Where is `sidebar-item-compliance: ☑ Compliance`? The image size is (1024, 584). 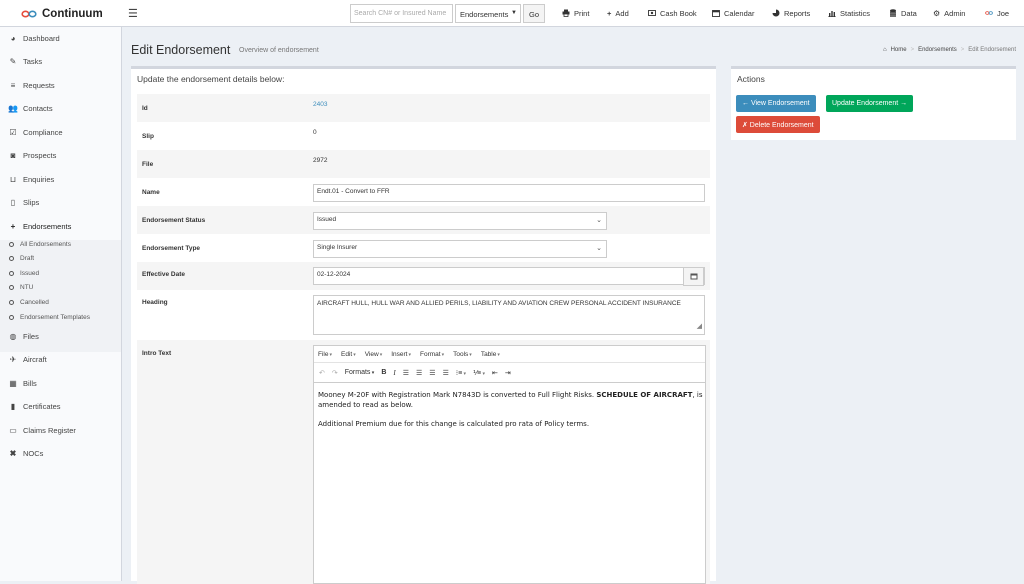
sidebar-item-compliance: ☑ Compliance is located at coordinates (35, 132).